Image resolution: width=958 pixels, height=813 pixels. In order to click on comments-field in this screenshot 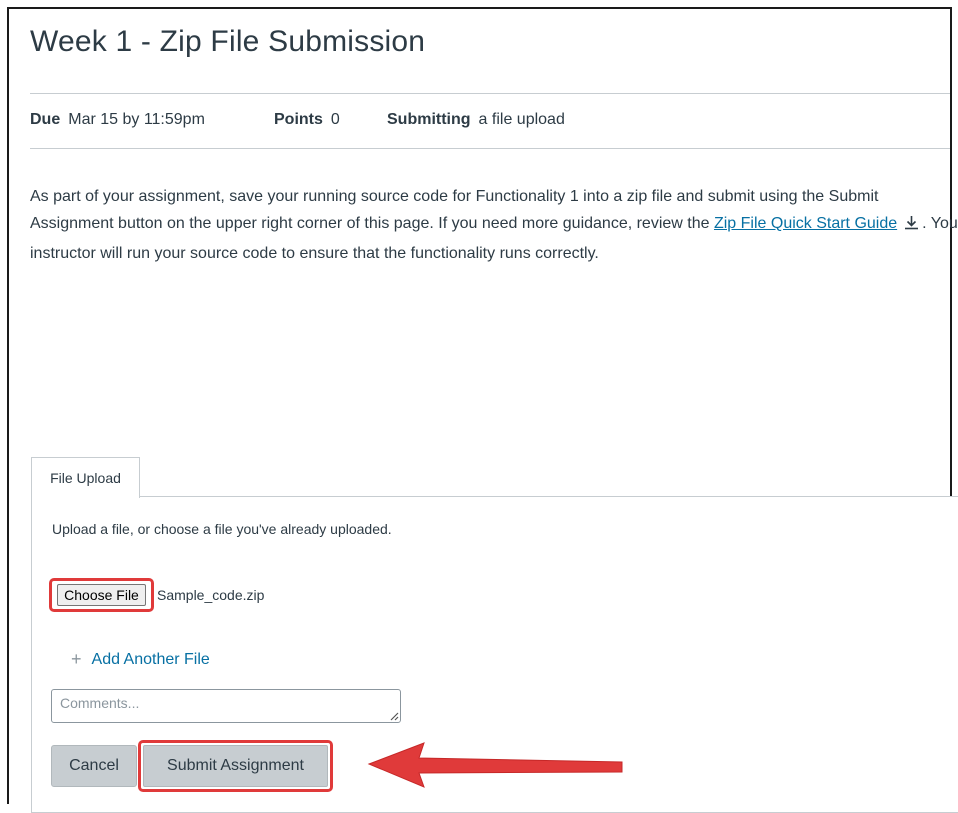, I will do `click(226, 706)`.